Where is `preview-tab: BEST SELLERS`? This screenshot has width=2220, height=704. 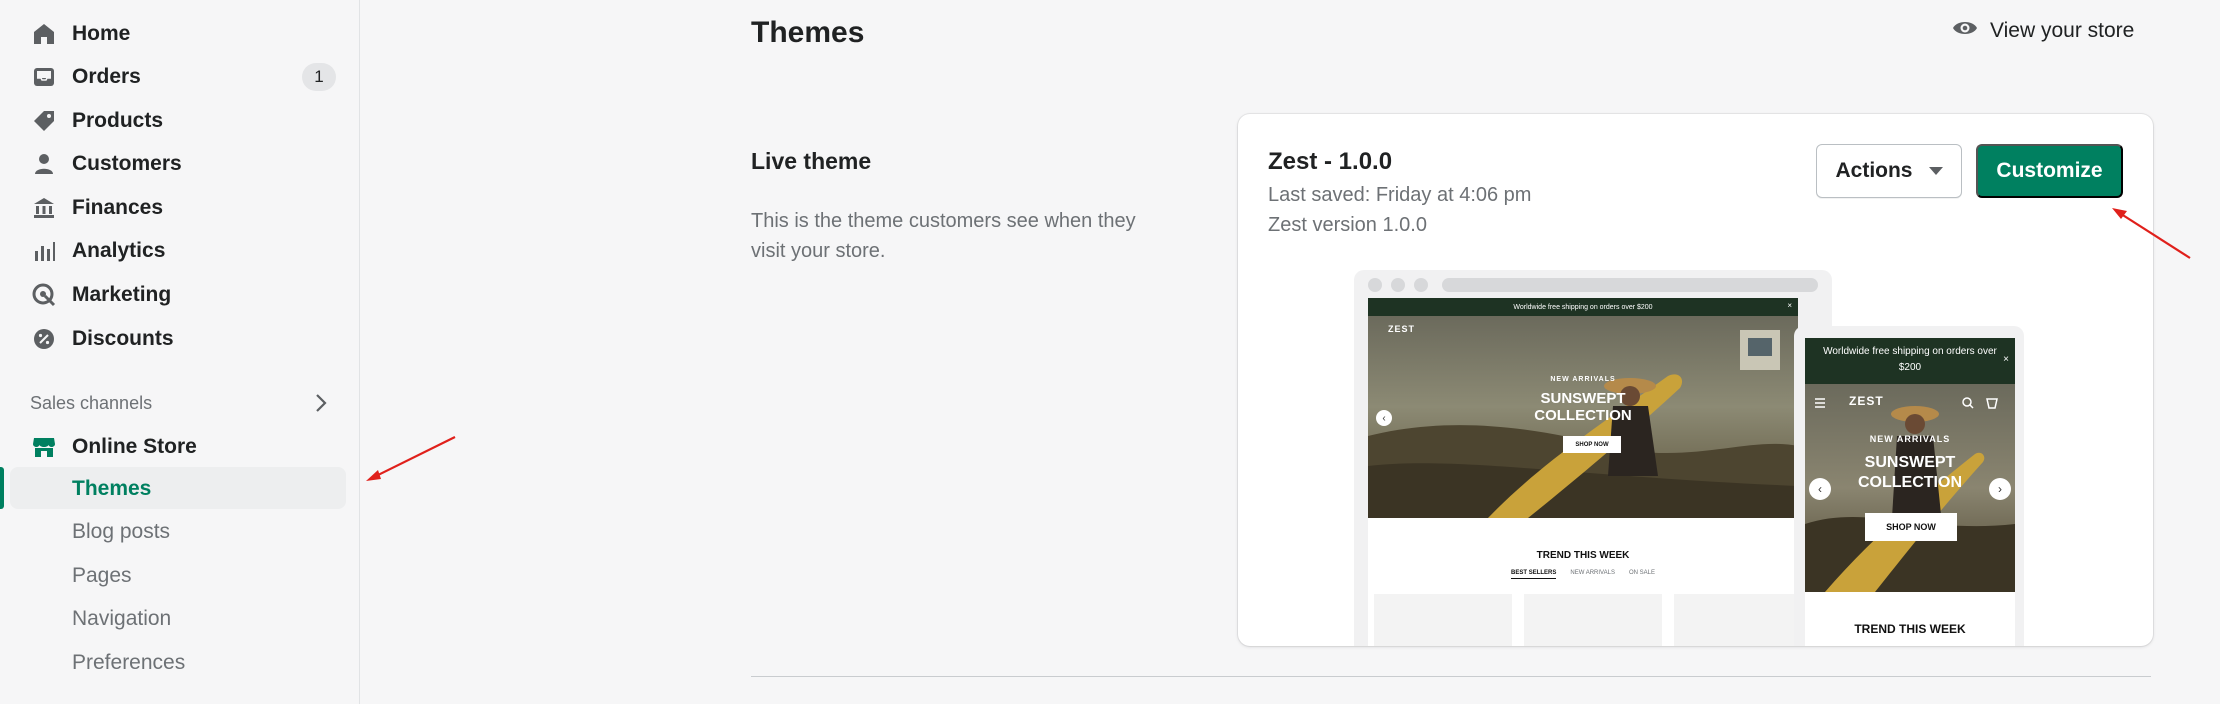
preview-tab: BEST SELLERS is located at coordinates (1534, 574).